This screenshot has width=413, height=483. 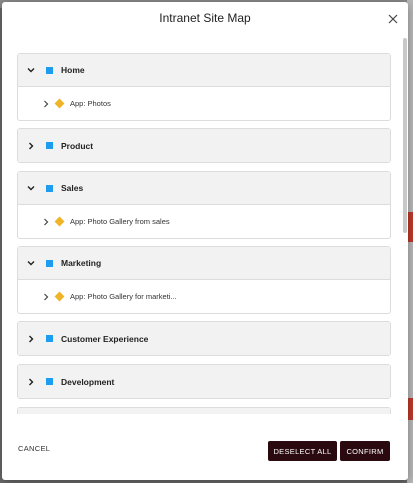 I want to click on section-label: Sales, so click(x=72, y=188).